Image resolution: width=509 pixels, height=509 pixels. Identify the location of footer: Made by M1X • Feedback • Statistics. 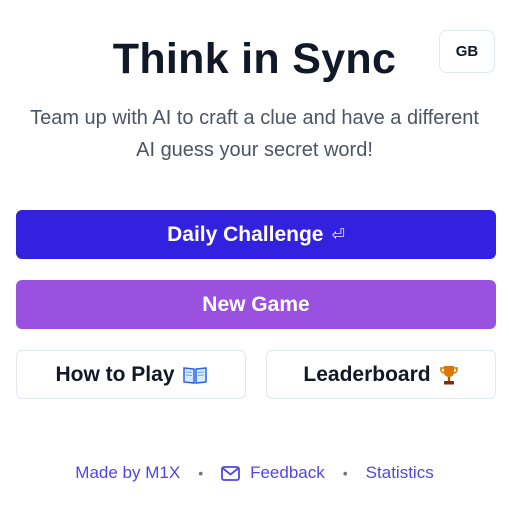
(254, 473).